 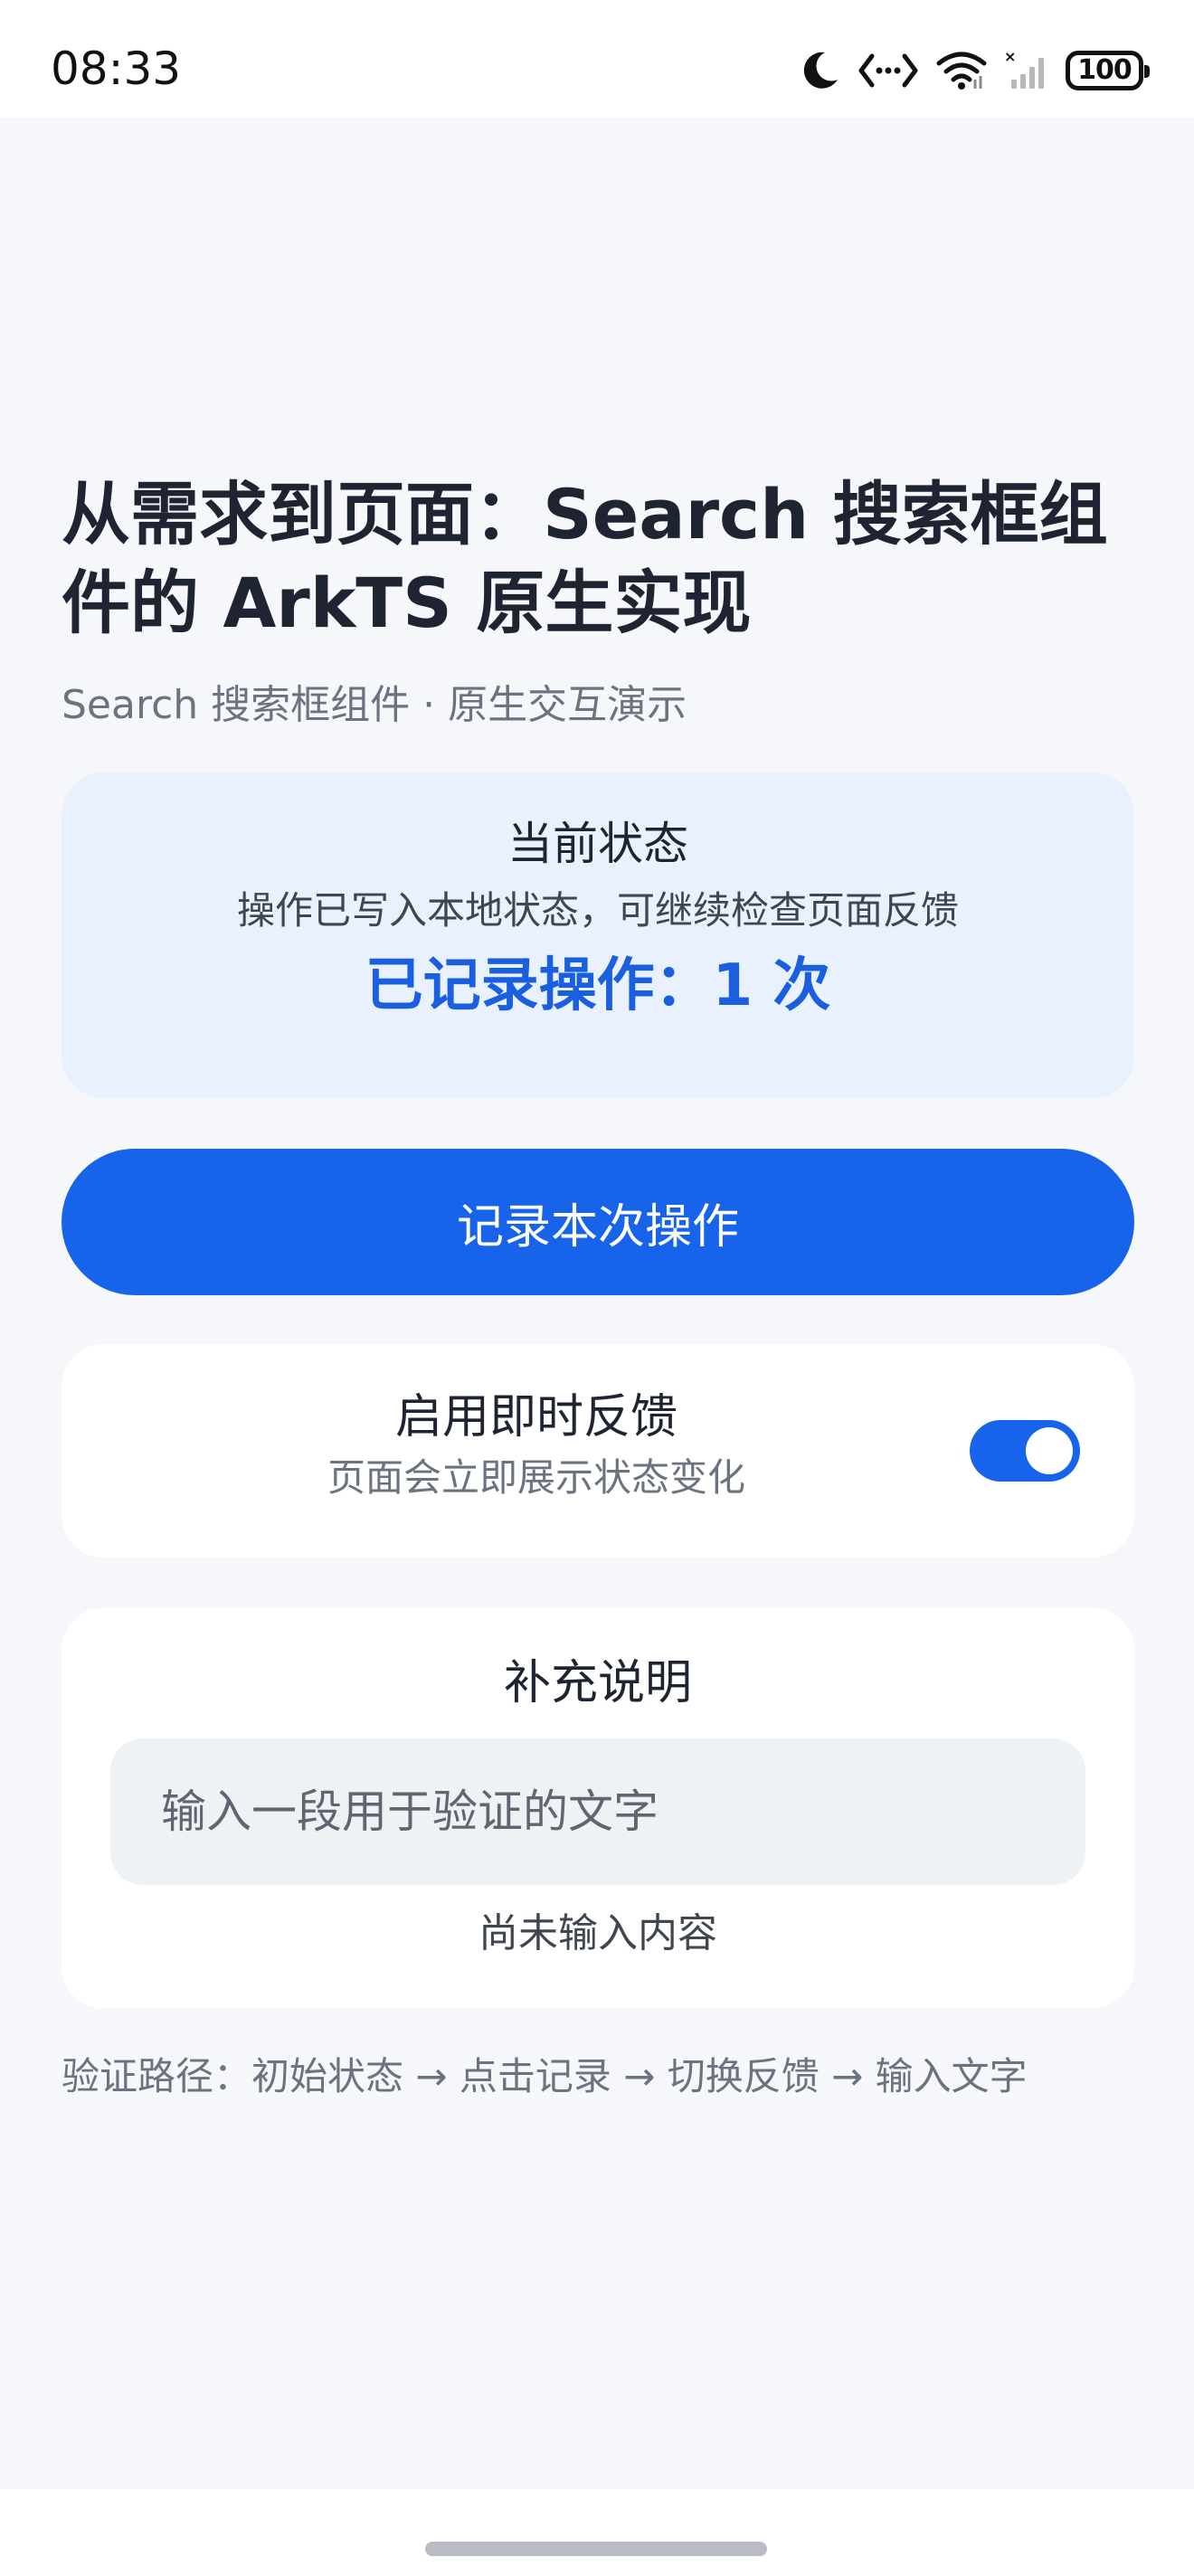 What do you see at coordinates (1025, 1451) in the screenshot?
I see `feedback-toggle-switch` at bounding box center [1025, 1451].